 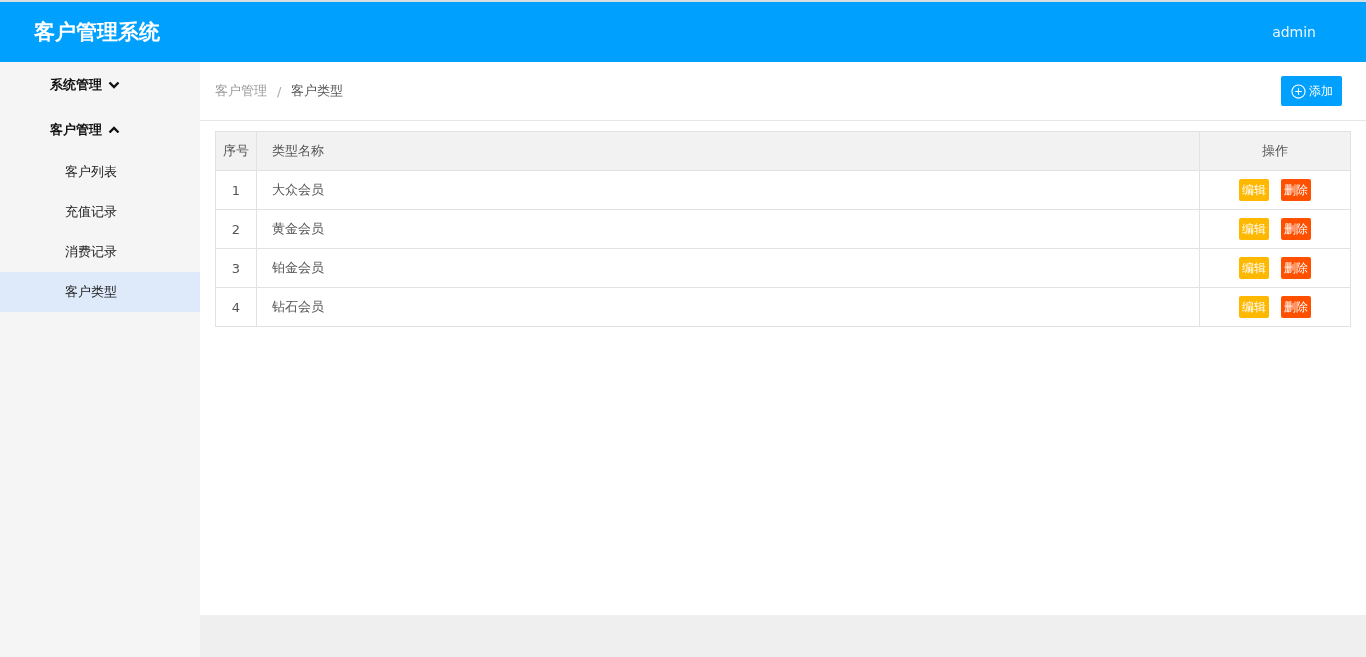 What do you see at coordinates (236, 268) in the screenshot?
I see `table-cell: 3` at bounding box center [236, 268].